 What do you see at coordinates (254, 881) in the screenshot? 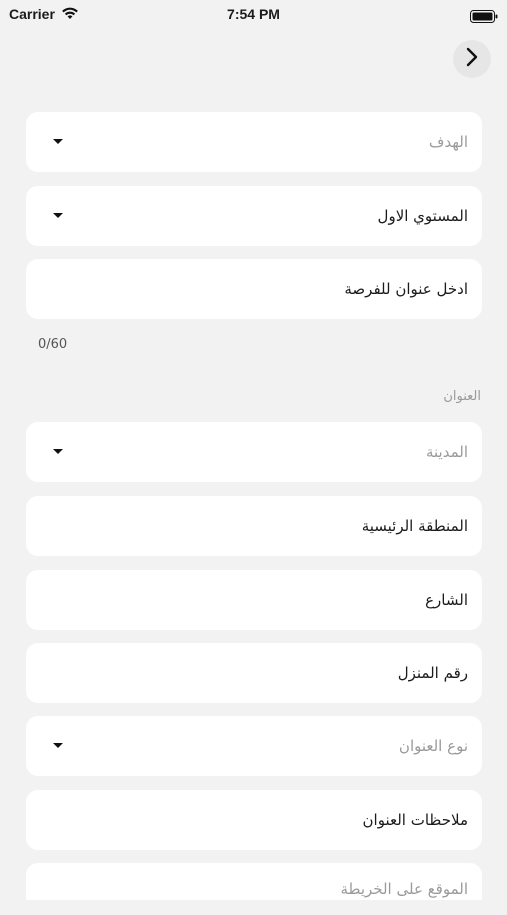
I see `map-location-input: الموقع على الخريطة` at bounding box center [254, 881].